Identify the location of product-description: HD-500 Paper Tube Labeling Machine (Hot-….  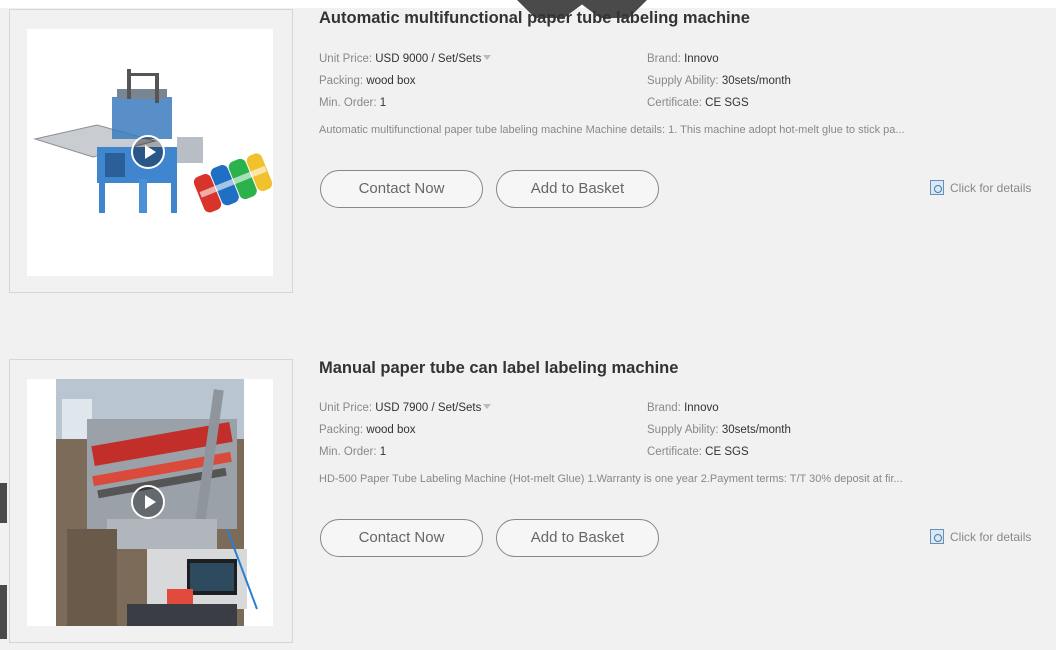
(611, 479).